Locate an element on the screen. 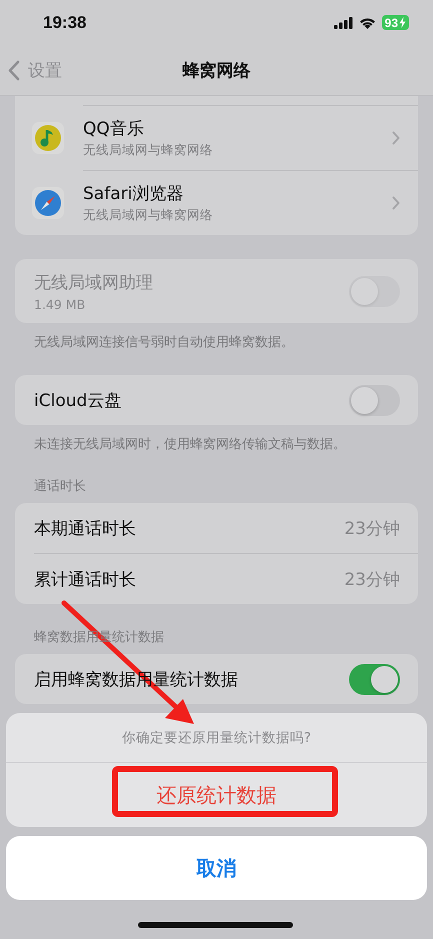  app-row: QQ音乐 无线局域网与蜂窝网络 is located at coordinates (250, 137).